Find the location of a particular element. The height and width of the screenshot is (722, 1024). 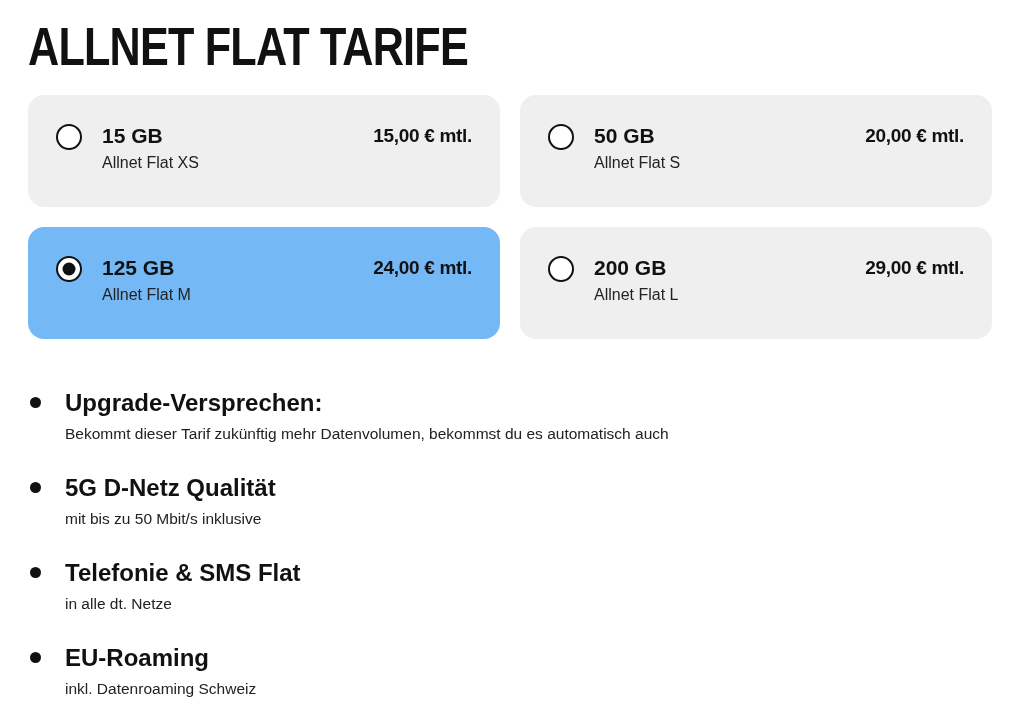

radio-selected-icon is located at coordinates (69, 269).